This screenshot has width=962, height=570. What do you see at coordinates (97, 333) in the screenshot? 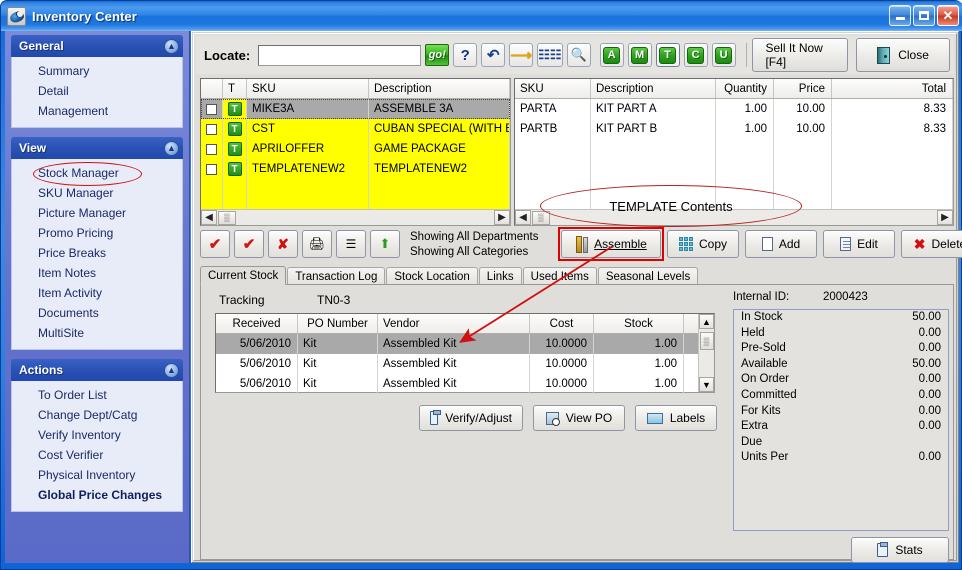
I see `sidebar-item-multisite: MultiSite` at bounding box center [97, 333].